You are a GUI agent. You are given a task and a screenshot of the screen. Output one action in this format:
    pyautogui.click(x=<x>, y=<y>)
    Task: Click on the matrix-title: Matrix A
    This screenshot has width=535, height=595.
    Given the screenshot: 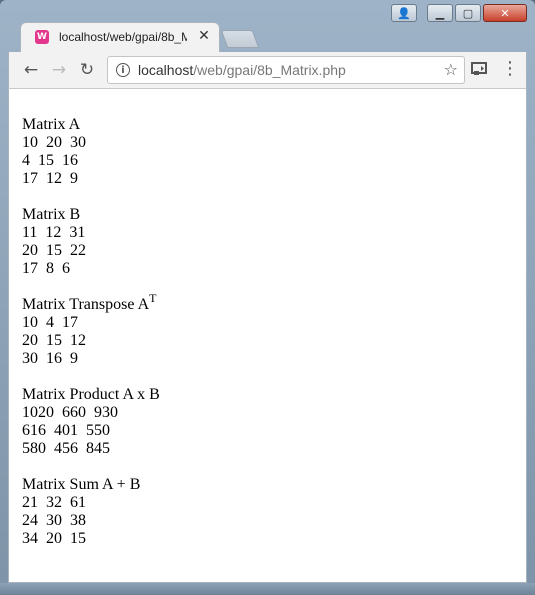 What is the action you would take?
    pyautogui.click(x=51, y=124)
    